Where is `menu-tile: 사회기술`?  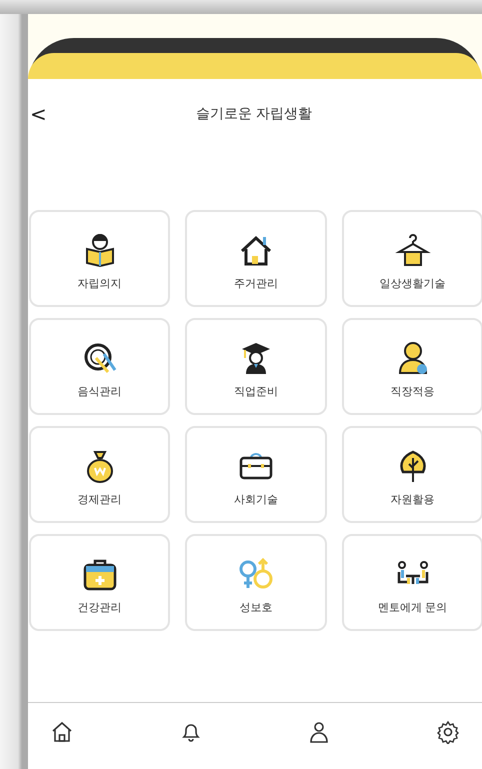
menu-tile: 사회기술 is located at coordinates (256, 474).